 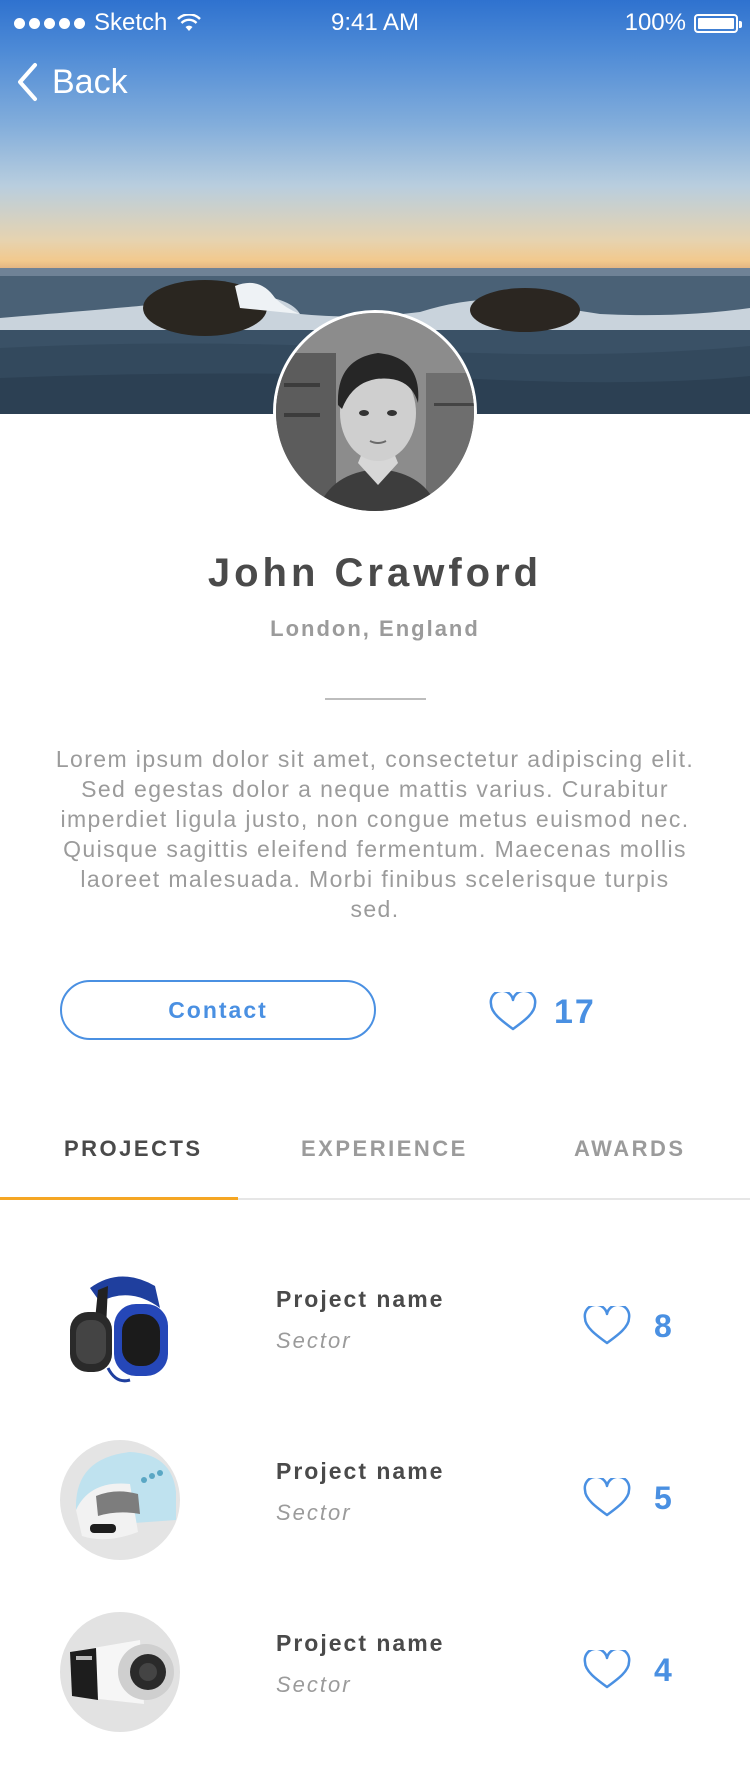 I want to click on project-like-button: 4, so click(x=627, y=1670).